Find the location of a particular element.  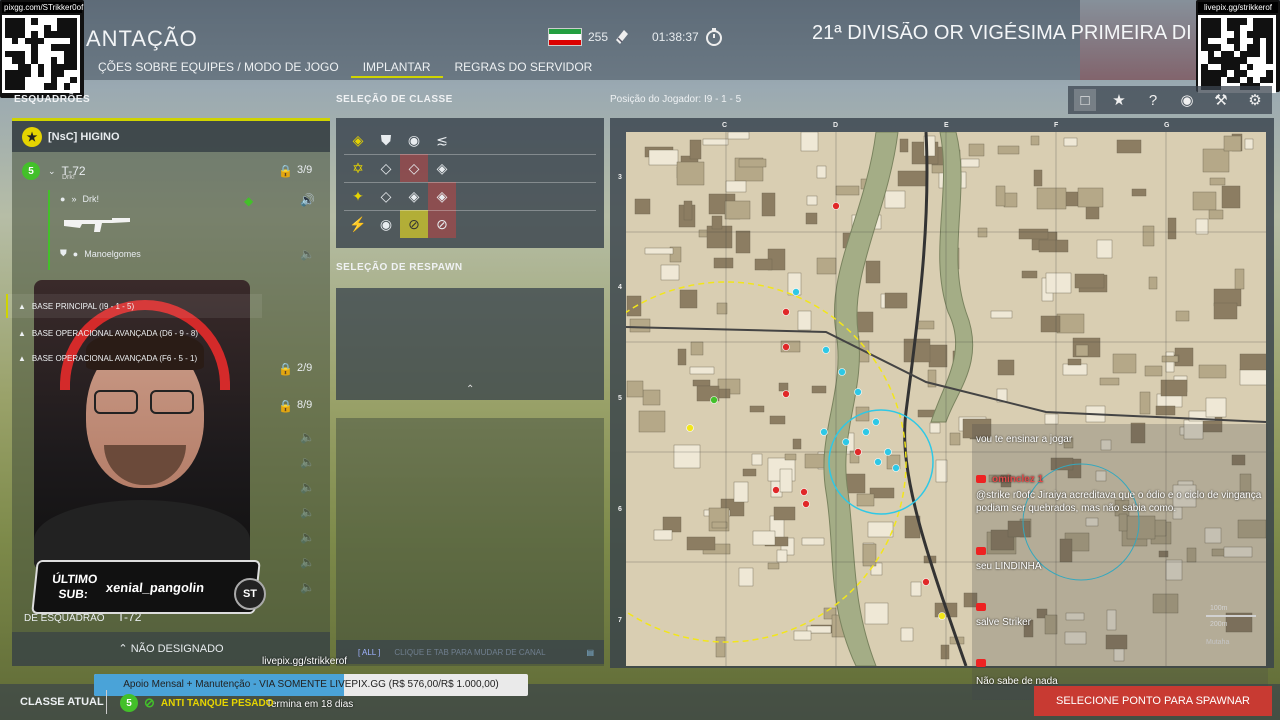

help-icon: ? is located at coordinates (1153, 100).